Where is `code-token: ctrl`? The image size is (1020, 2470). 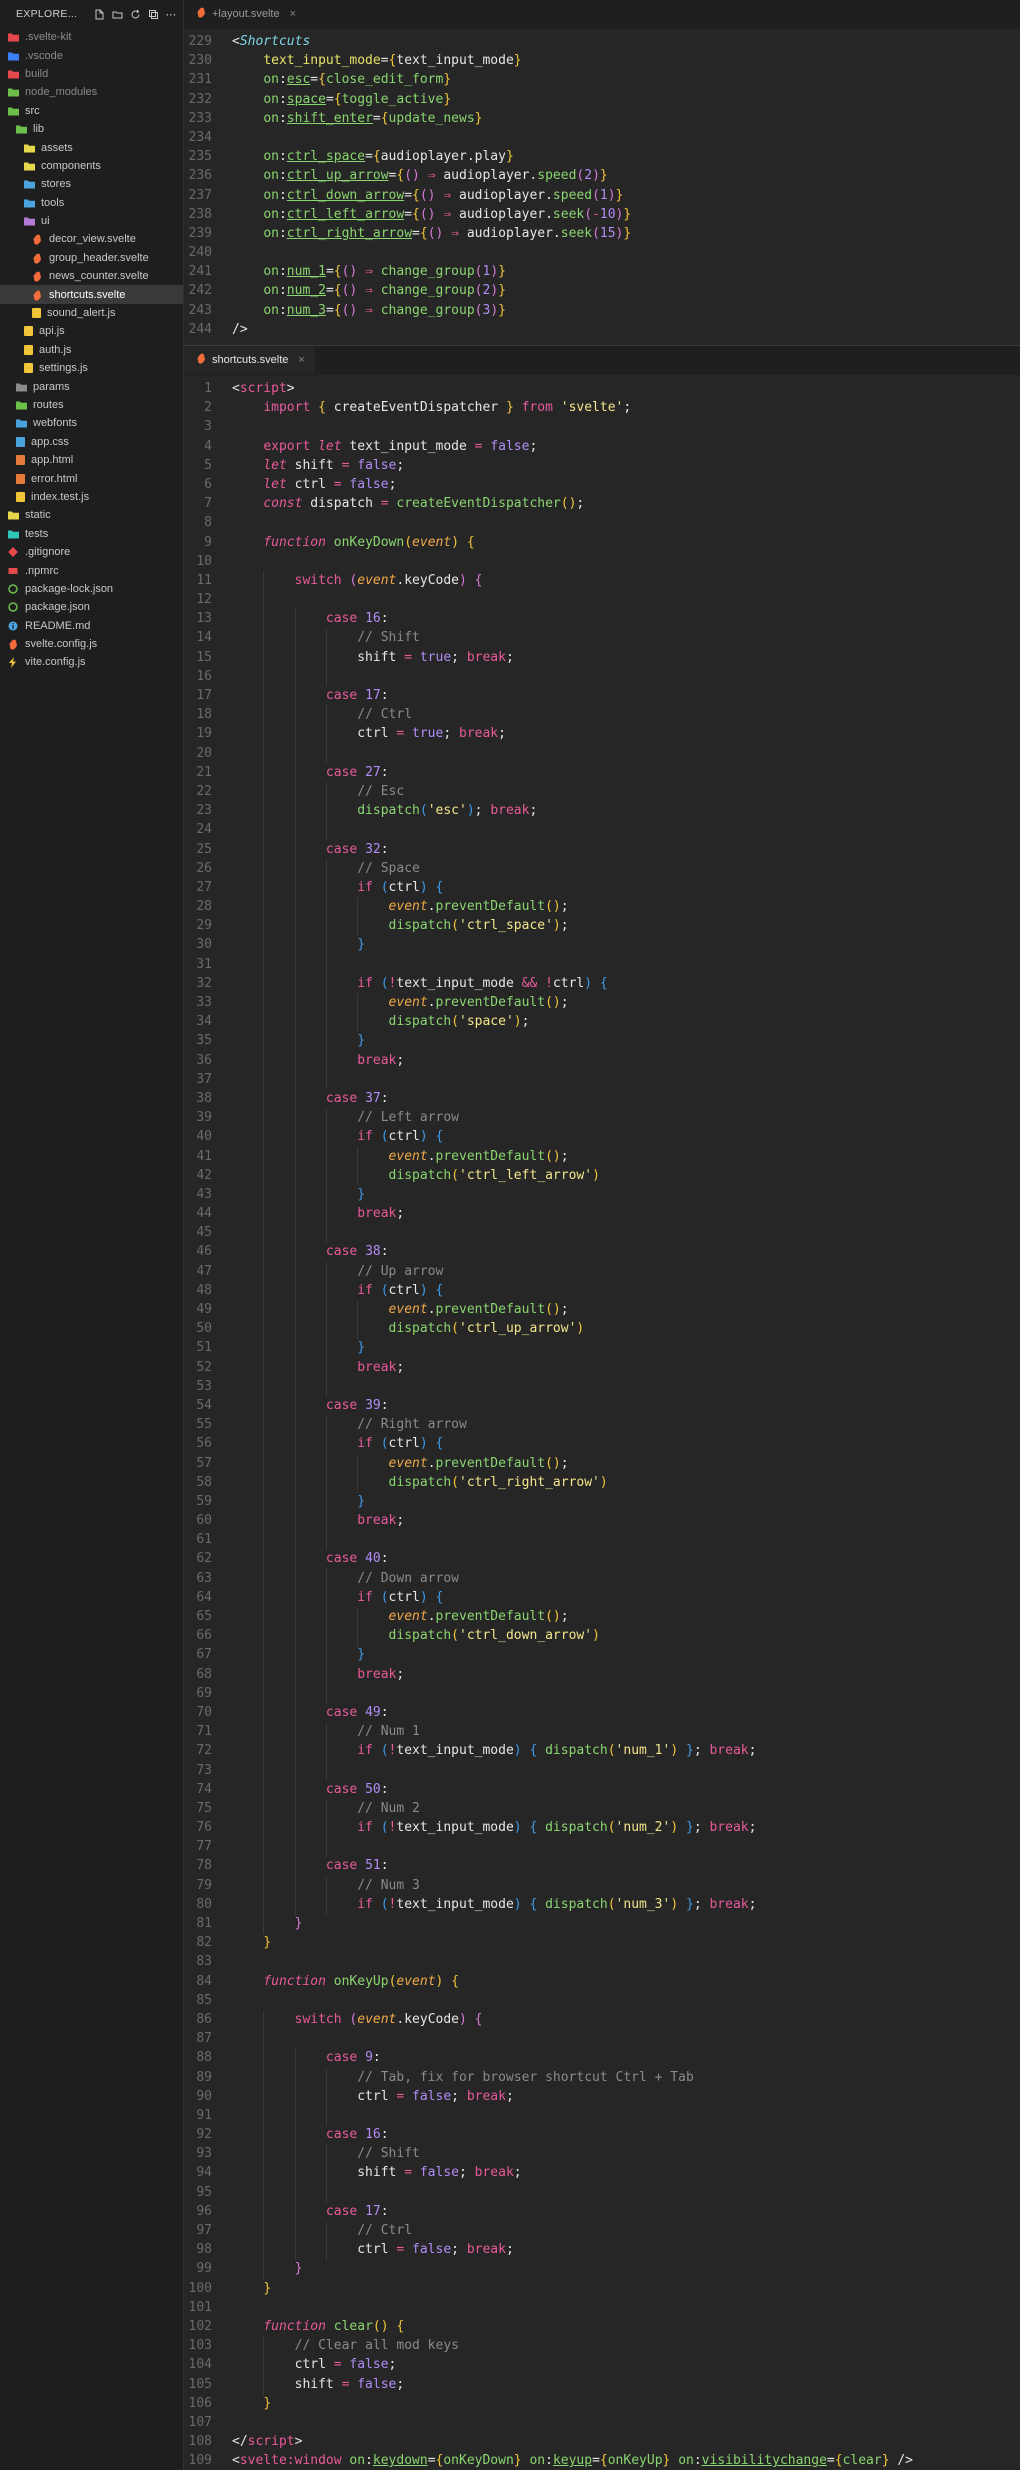 code-token: ctrl is located at coordinates (314, 734).